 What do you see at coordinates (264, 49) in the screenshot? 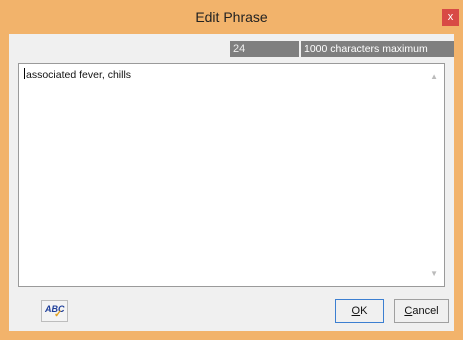
I see `character-count: 24` at bounding box center [264, 49].